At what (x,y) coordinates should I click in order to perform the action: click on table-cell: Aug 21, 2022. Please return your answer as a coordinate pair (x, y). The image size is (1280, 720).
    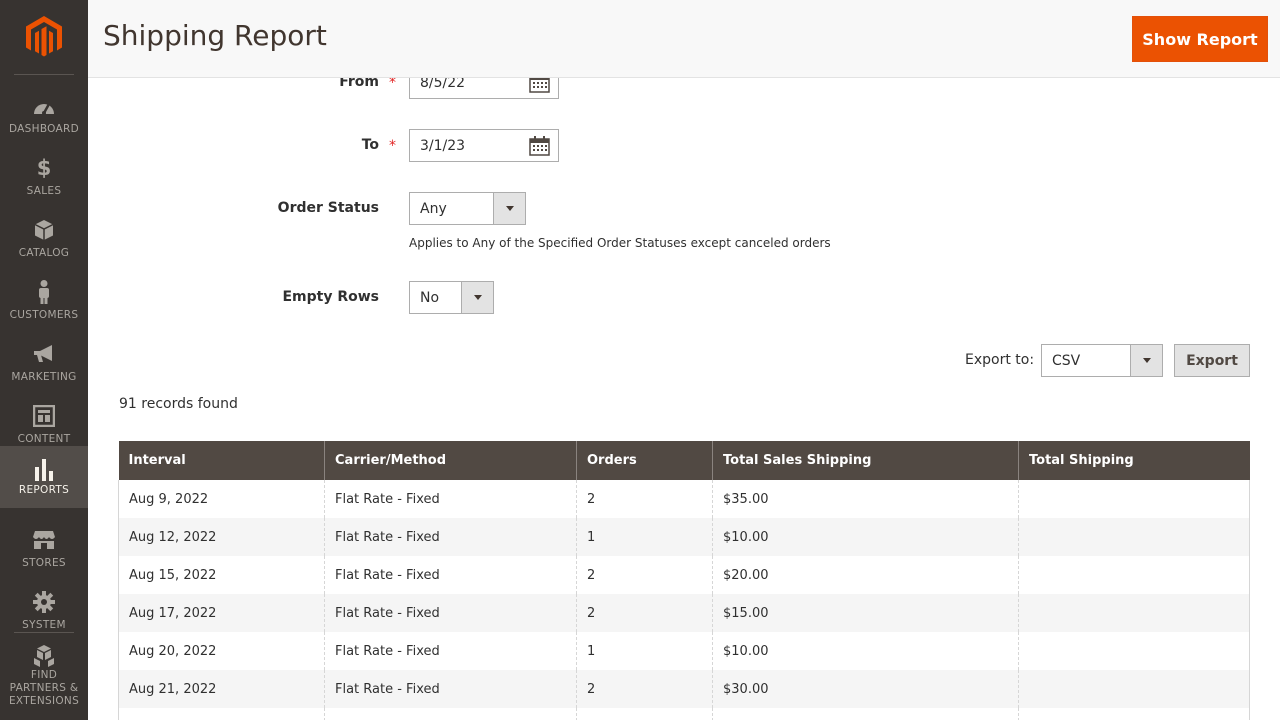
    Looking at the image, I should click on (221, 689).